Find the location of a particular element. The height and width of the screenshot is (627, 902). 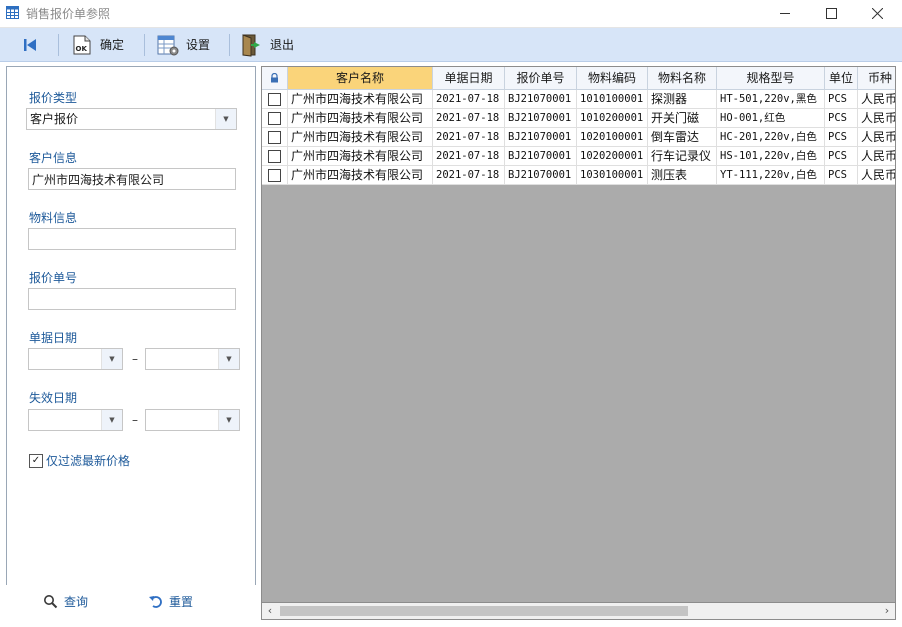

confirm-label: 确定 is located at coordinates (112, 45).